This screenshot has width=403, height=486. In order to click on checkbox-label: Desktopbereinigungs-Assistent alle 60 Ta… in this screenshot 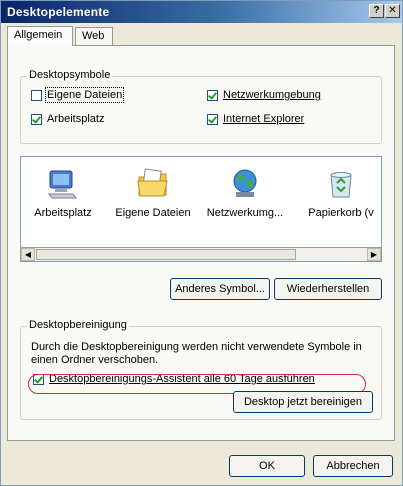, I will do `click(182, 379)`.